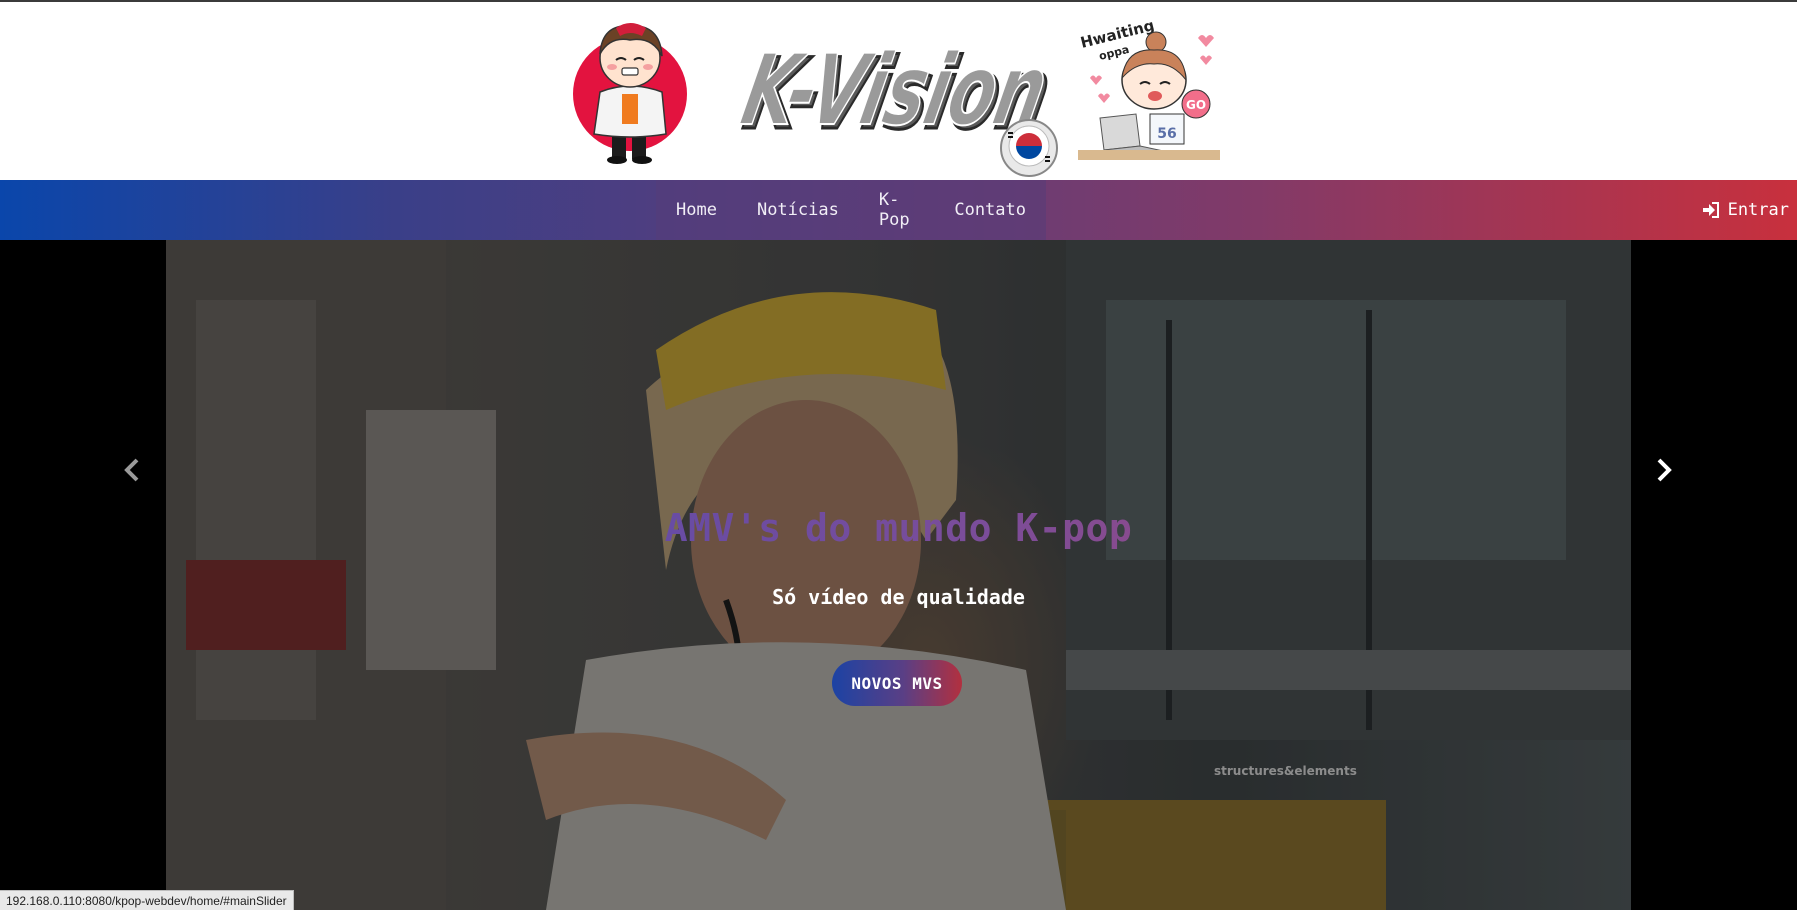 Image resolution: width=1797 pixels, height=910 pixels. I want to click on chibi-boy-illustration, so click(630, 93).